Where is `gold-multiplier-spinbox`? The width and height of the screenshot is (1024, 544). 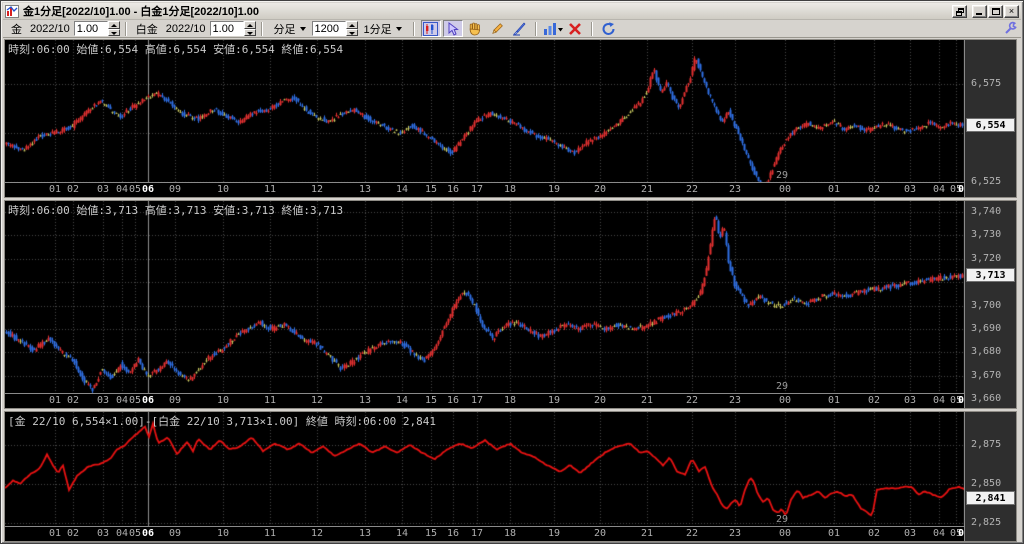 gold-multiplier-spinbox is located at coordinates (96, 28).